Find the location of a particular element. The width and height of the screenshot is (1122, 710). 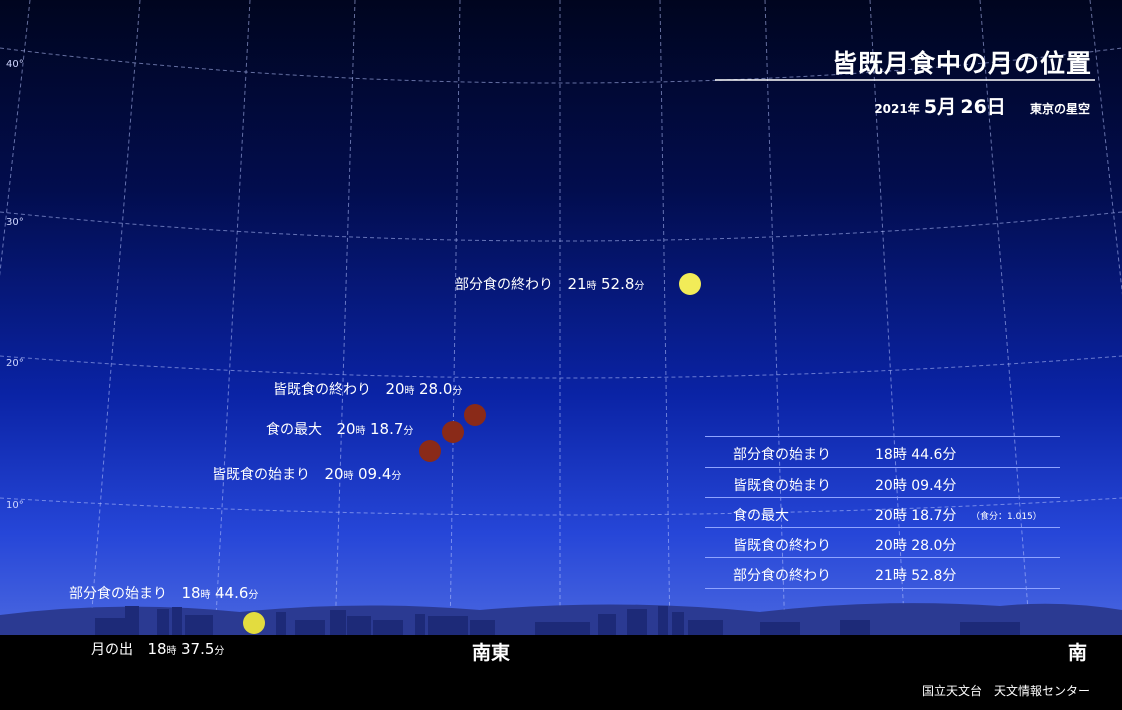

label-name: 月の出 is located at coordinates (112, 650).